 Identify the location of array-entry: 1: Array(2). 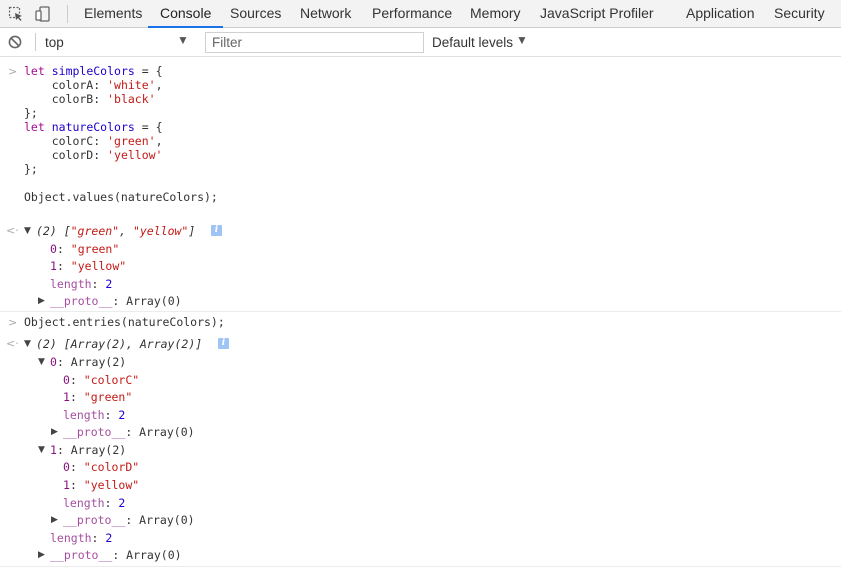
(88, 450).